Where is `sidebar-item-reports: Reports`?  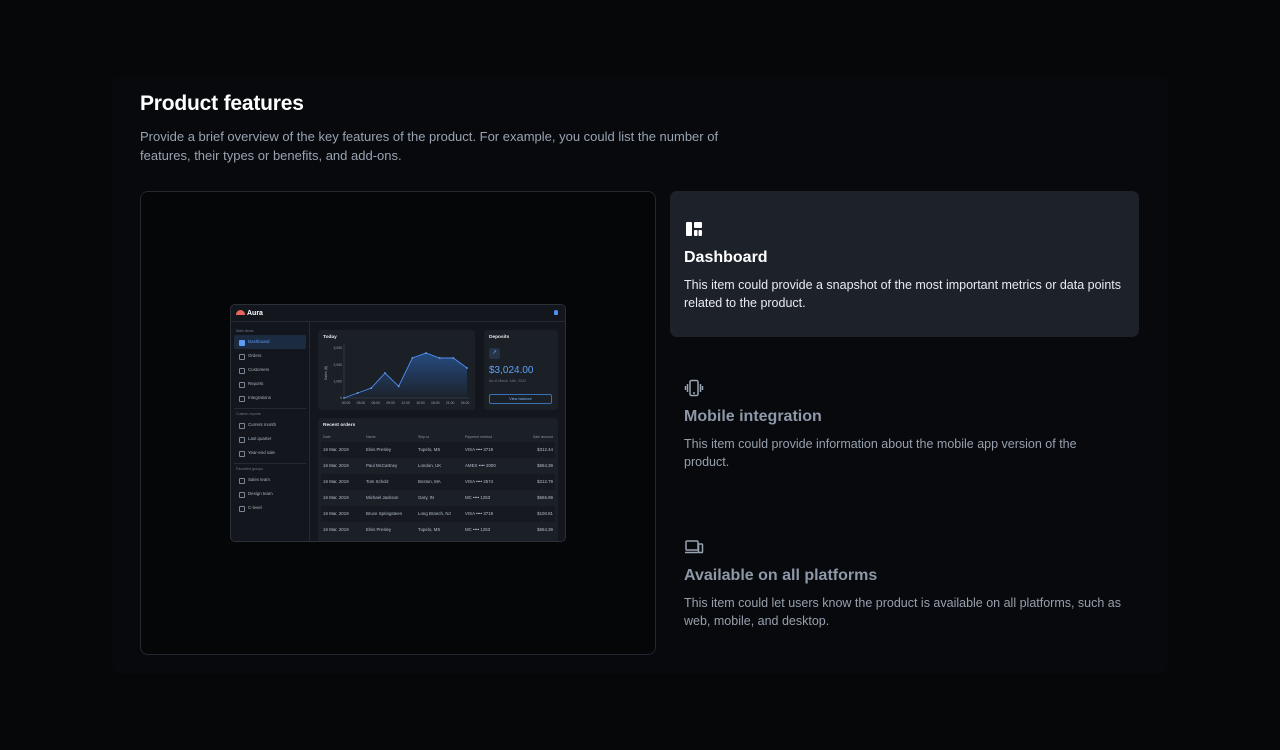
sidebar-item-reports: Reports is located at coordinates (270, 384).